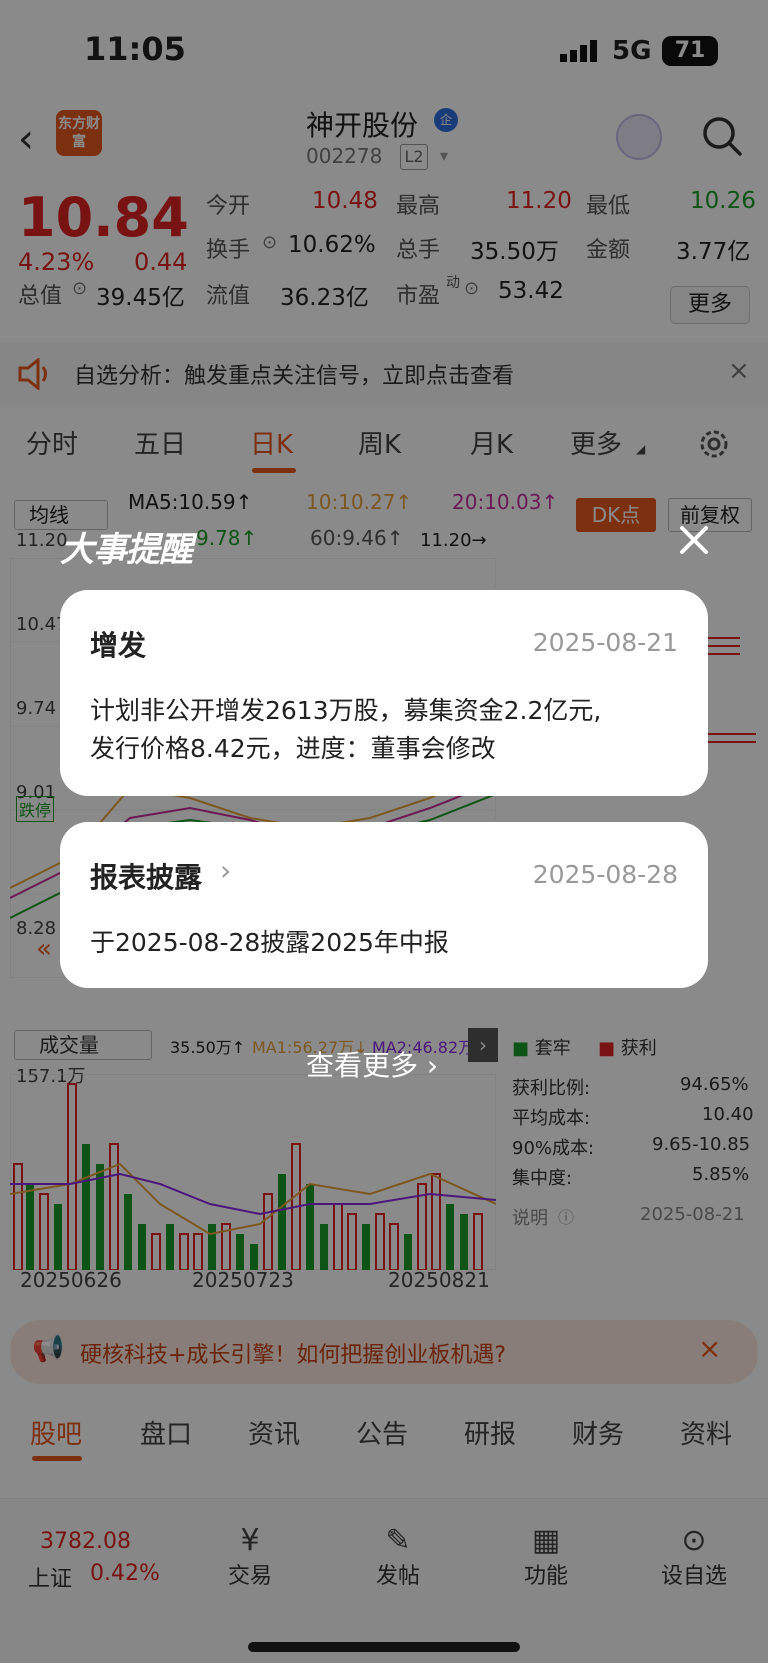 Image resolution: width=768 pixels, height=1663 pixels. What do you see at coordinates (694, 540) in the screenshot?
I see `close-icon` at bounding box center [694, 540].